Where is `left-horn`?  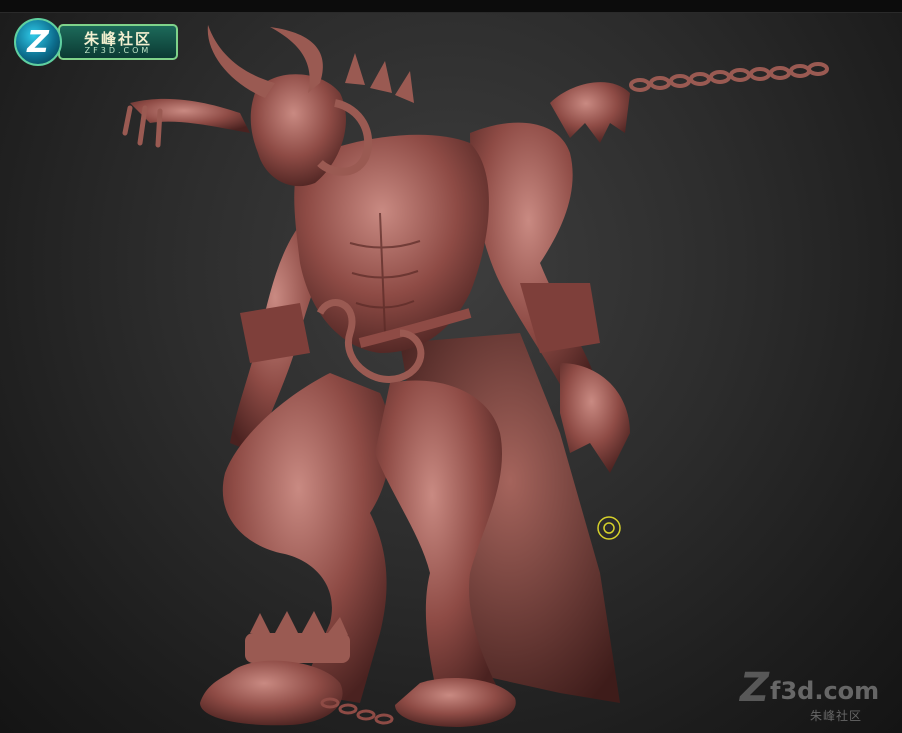 left-horn is located at coordinates (241, 61).